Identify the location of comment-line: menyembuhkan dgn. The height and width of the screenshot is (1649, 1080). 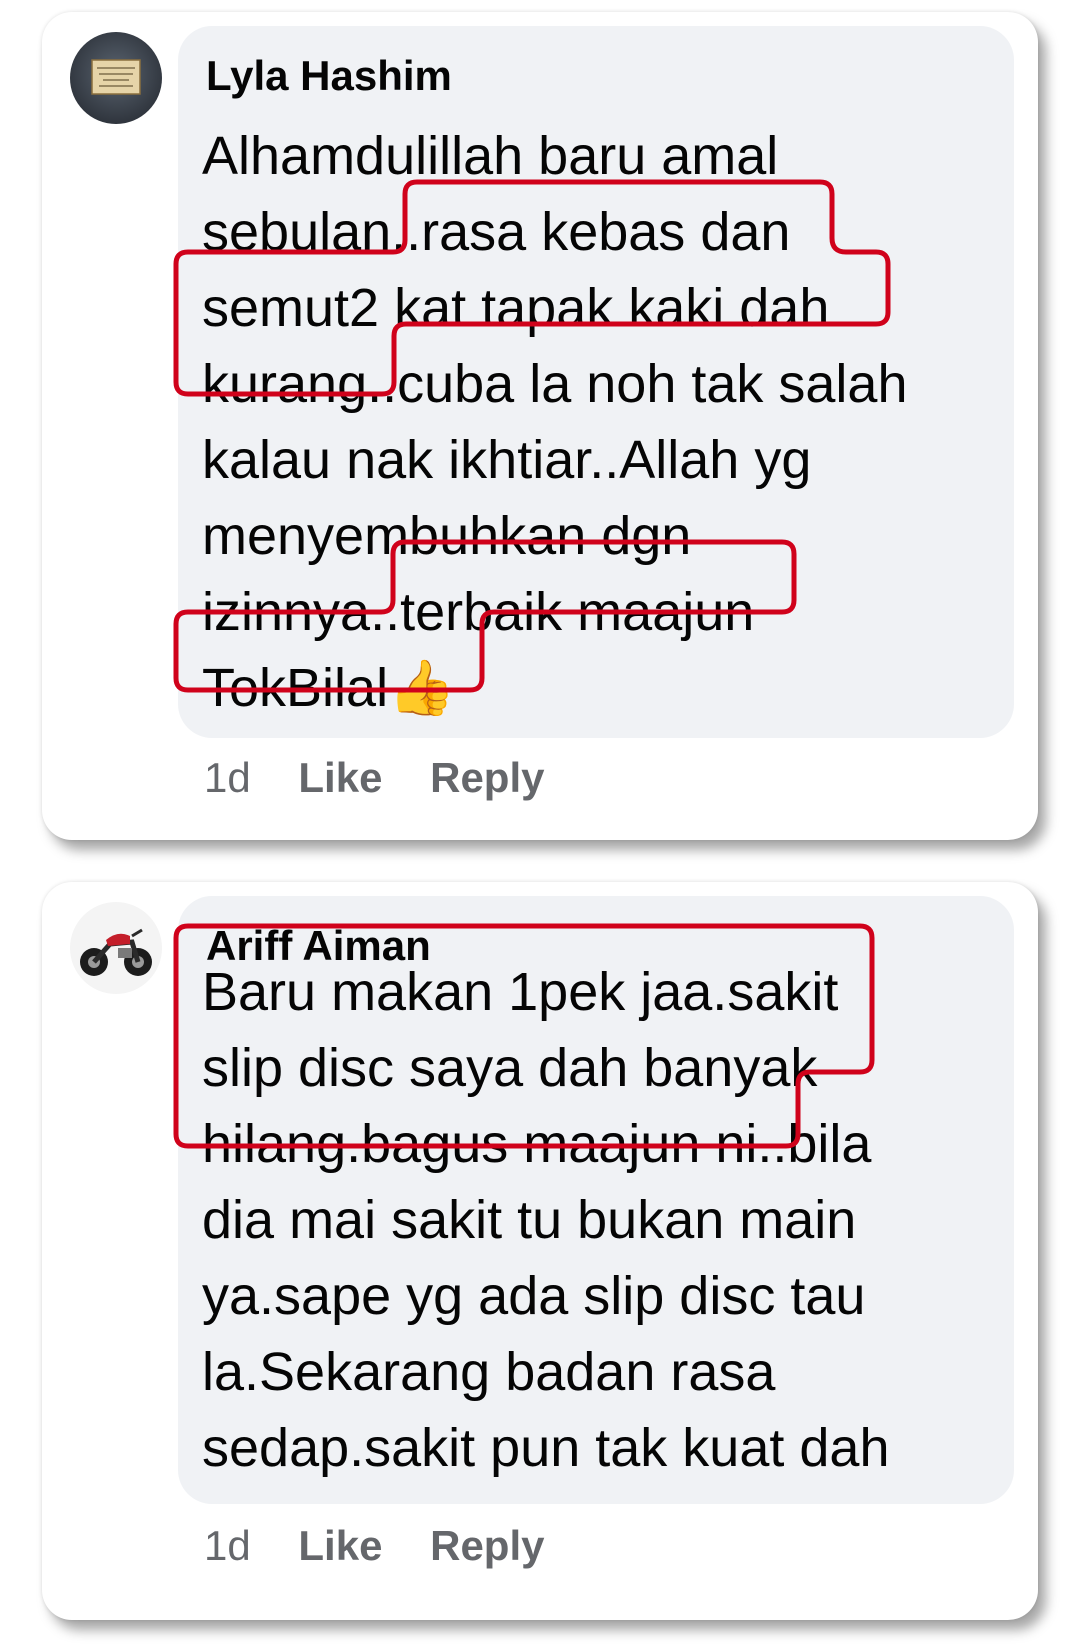
(447, 536).